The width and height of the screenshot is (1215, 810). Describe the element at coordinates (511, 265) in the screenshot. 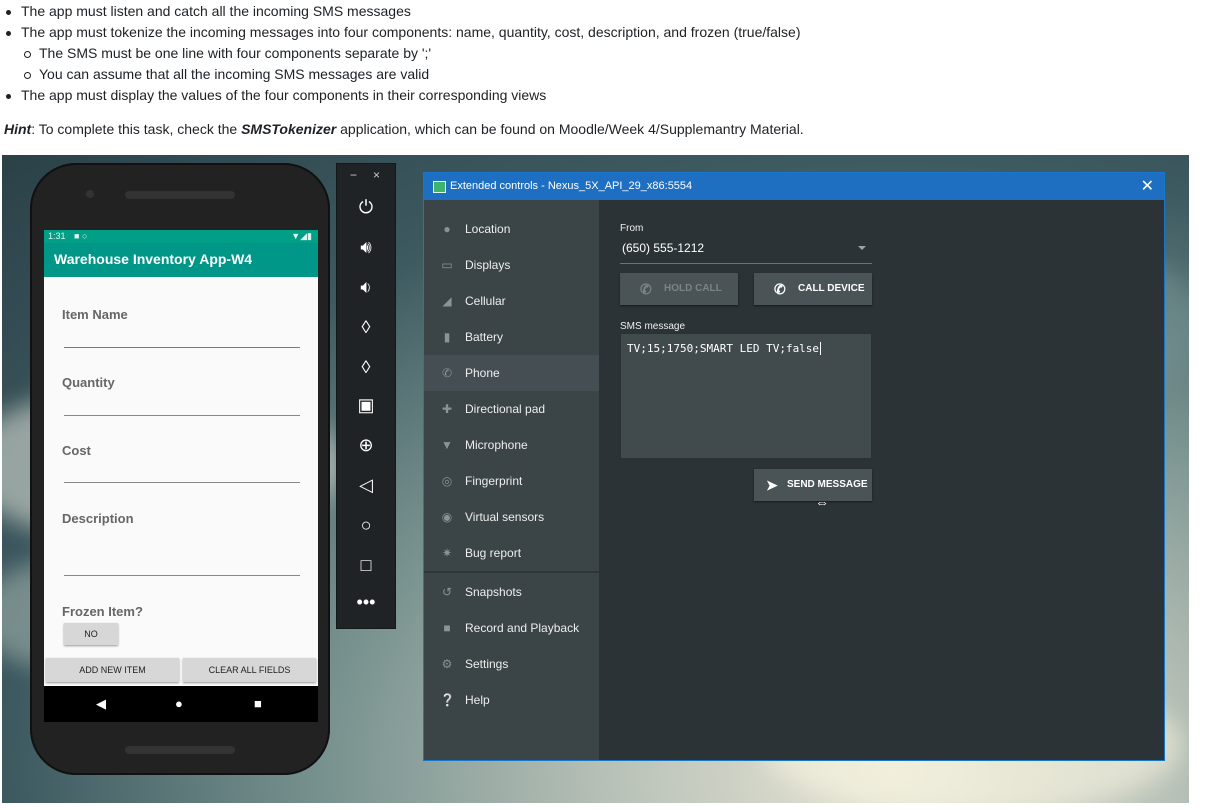

I see `nav-displays: ▭ Displays` at that location.